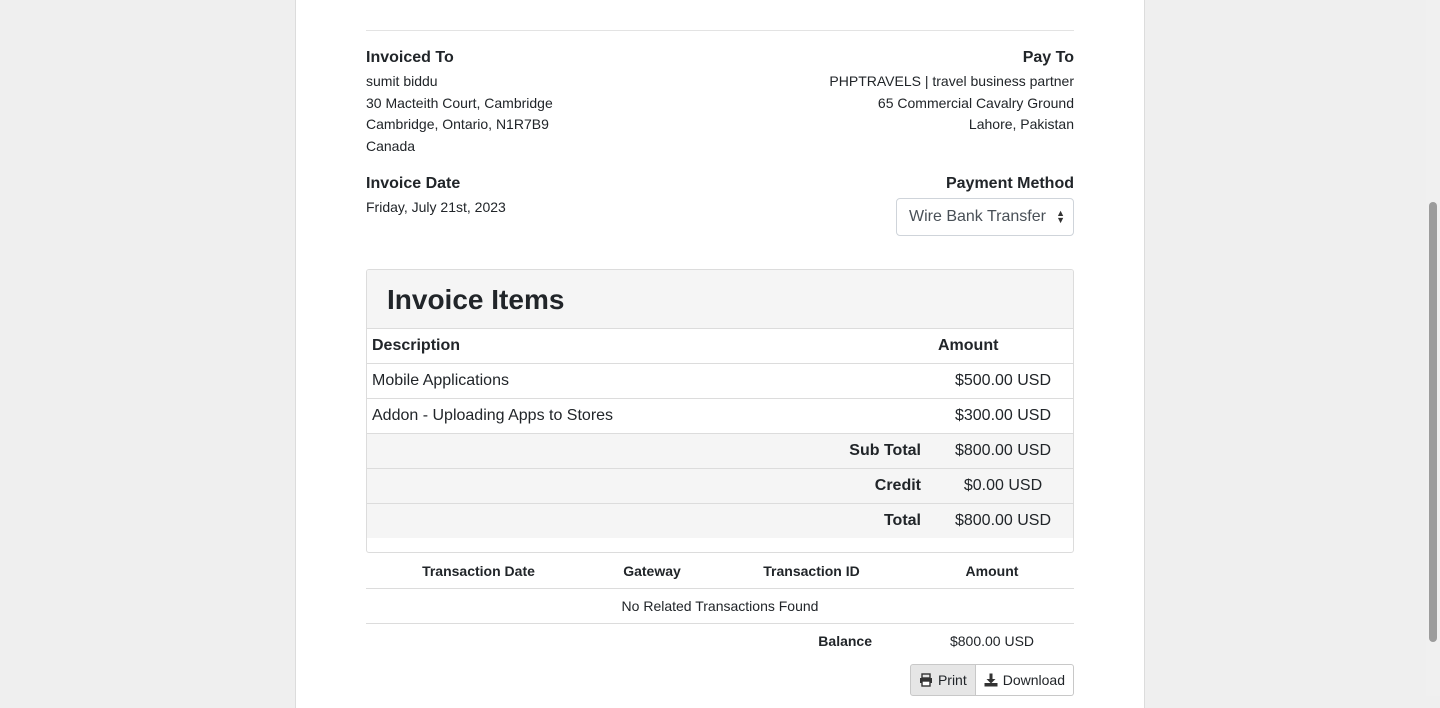 Image resolution: width=1440 pixels, height=708 pixels. What do you see at coordinates (1003, 486) in the screenshot?
I see `credit-value: $0.00 USD` at bounding box center [1003, 486].